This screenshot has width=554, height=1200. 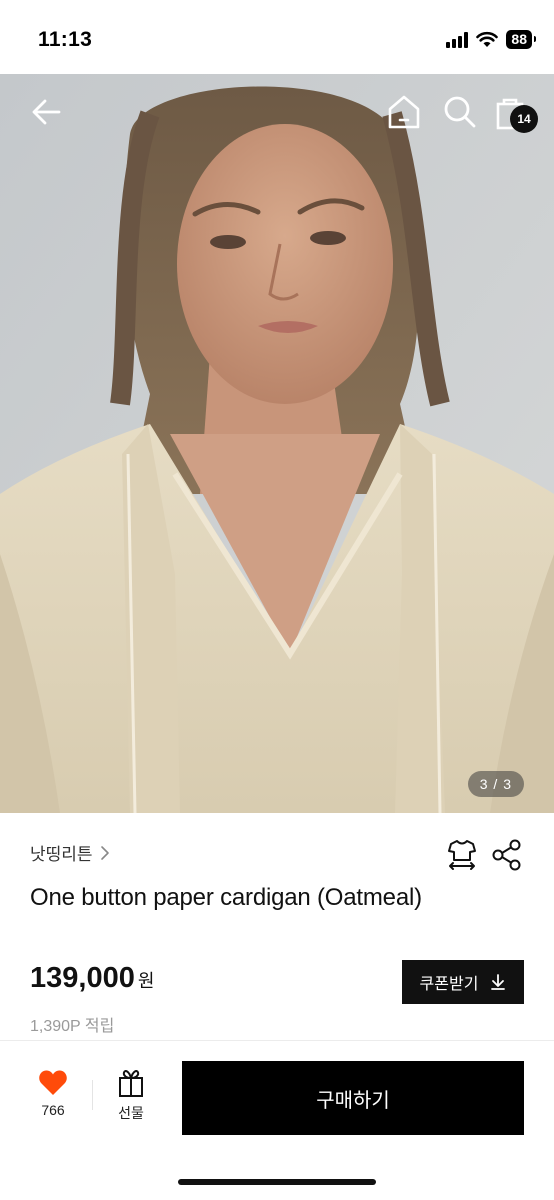 I want to click on share-icon, so click(x=506, y=855).